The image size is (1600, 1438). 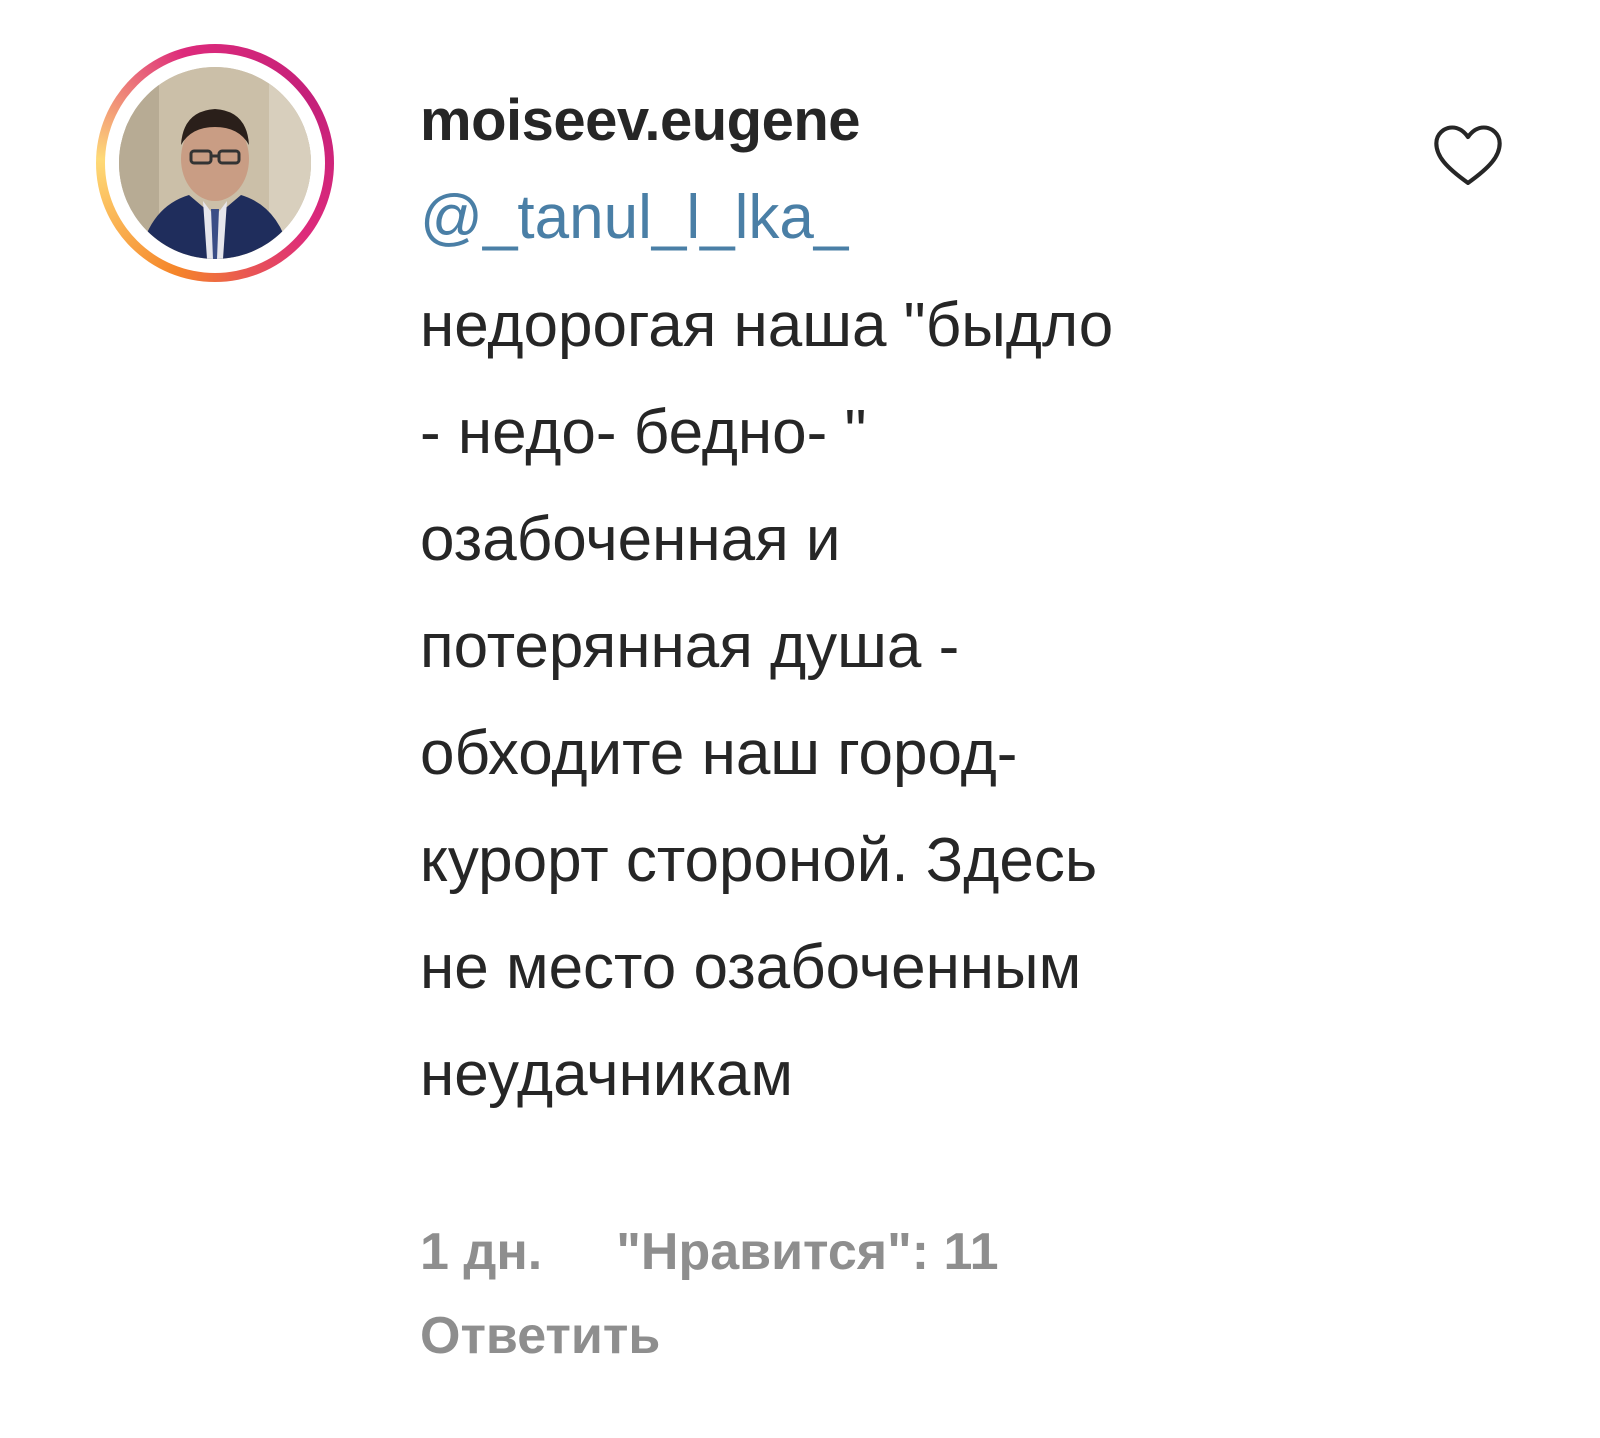 I want to click on comment-meta: 1 дн. "Нравится": 11, so click(x=709, y=1252).